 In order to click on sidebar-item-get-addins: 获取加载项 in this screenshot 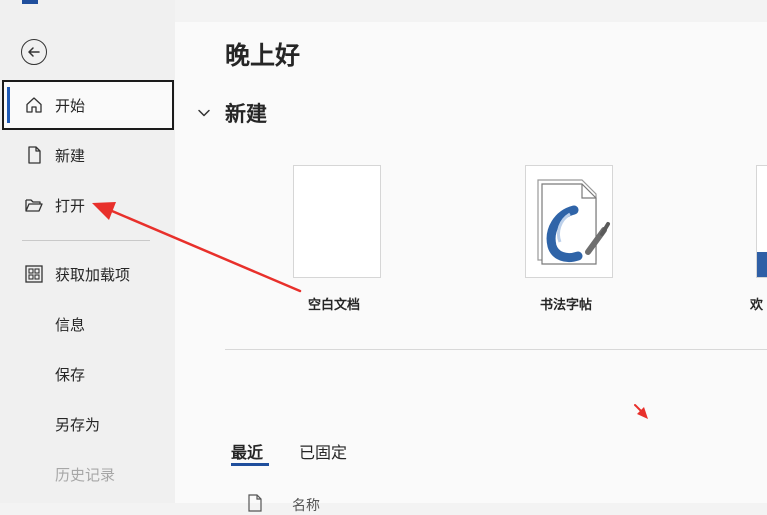, I will do `click(88, 274)`.